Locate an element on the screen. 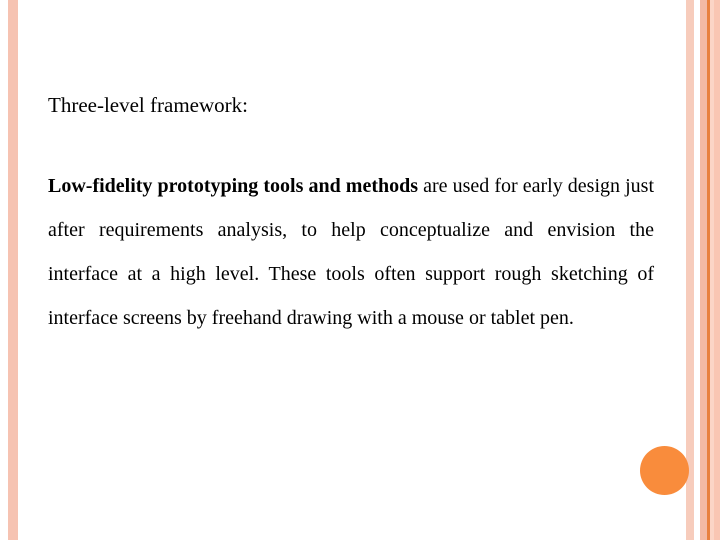 Image resolution: width=720 pixels, height=540 pixels. left-accent-bar is located at coordinates (13, 270).